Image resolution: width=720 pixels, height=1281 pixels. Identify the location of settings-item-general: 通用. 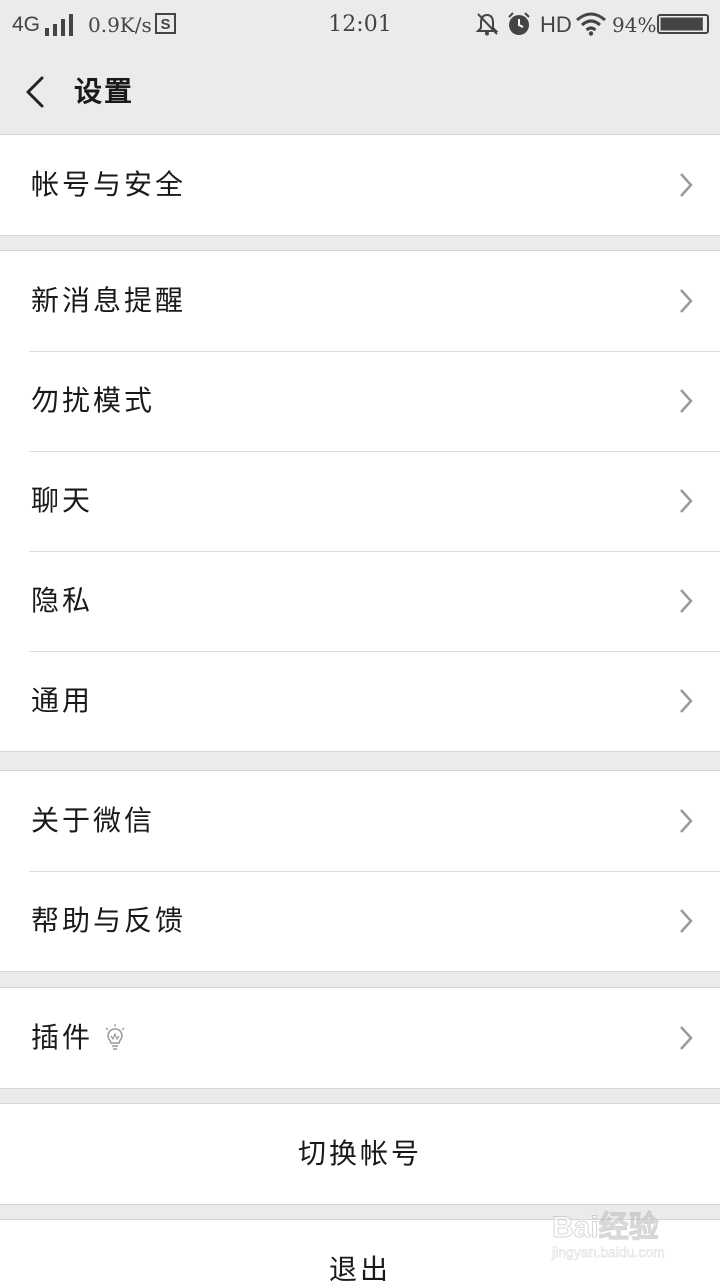
(360, 701).